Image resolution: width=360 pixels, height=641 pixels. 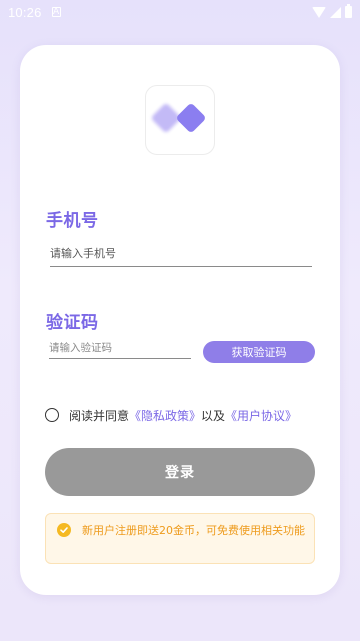 I want to click on notification-icon: A, so click(x=56, y=11).